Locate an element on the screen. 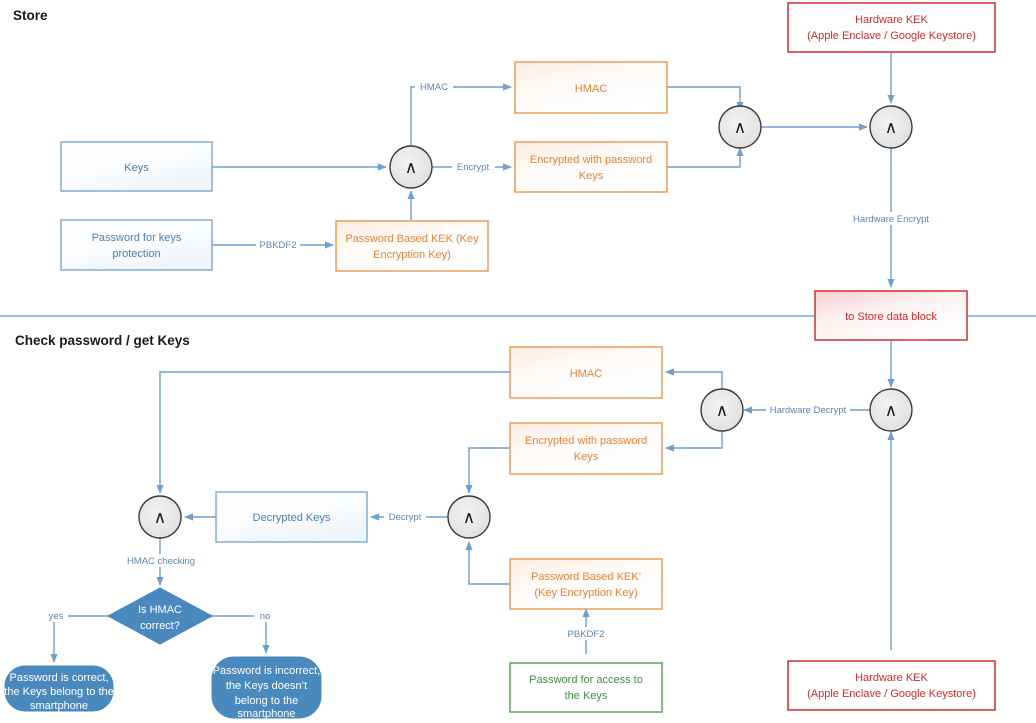 This screenshot has width=1036, height=723. and-gate-check-7-glyph: ∧ is located at coordinates (160, 517).